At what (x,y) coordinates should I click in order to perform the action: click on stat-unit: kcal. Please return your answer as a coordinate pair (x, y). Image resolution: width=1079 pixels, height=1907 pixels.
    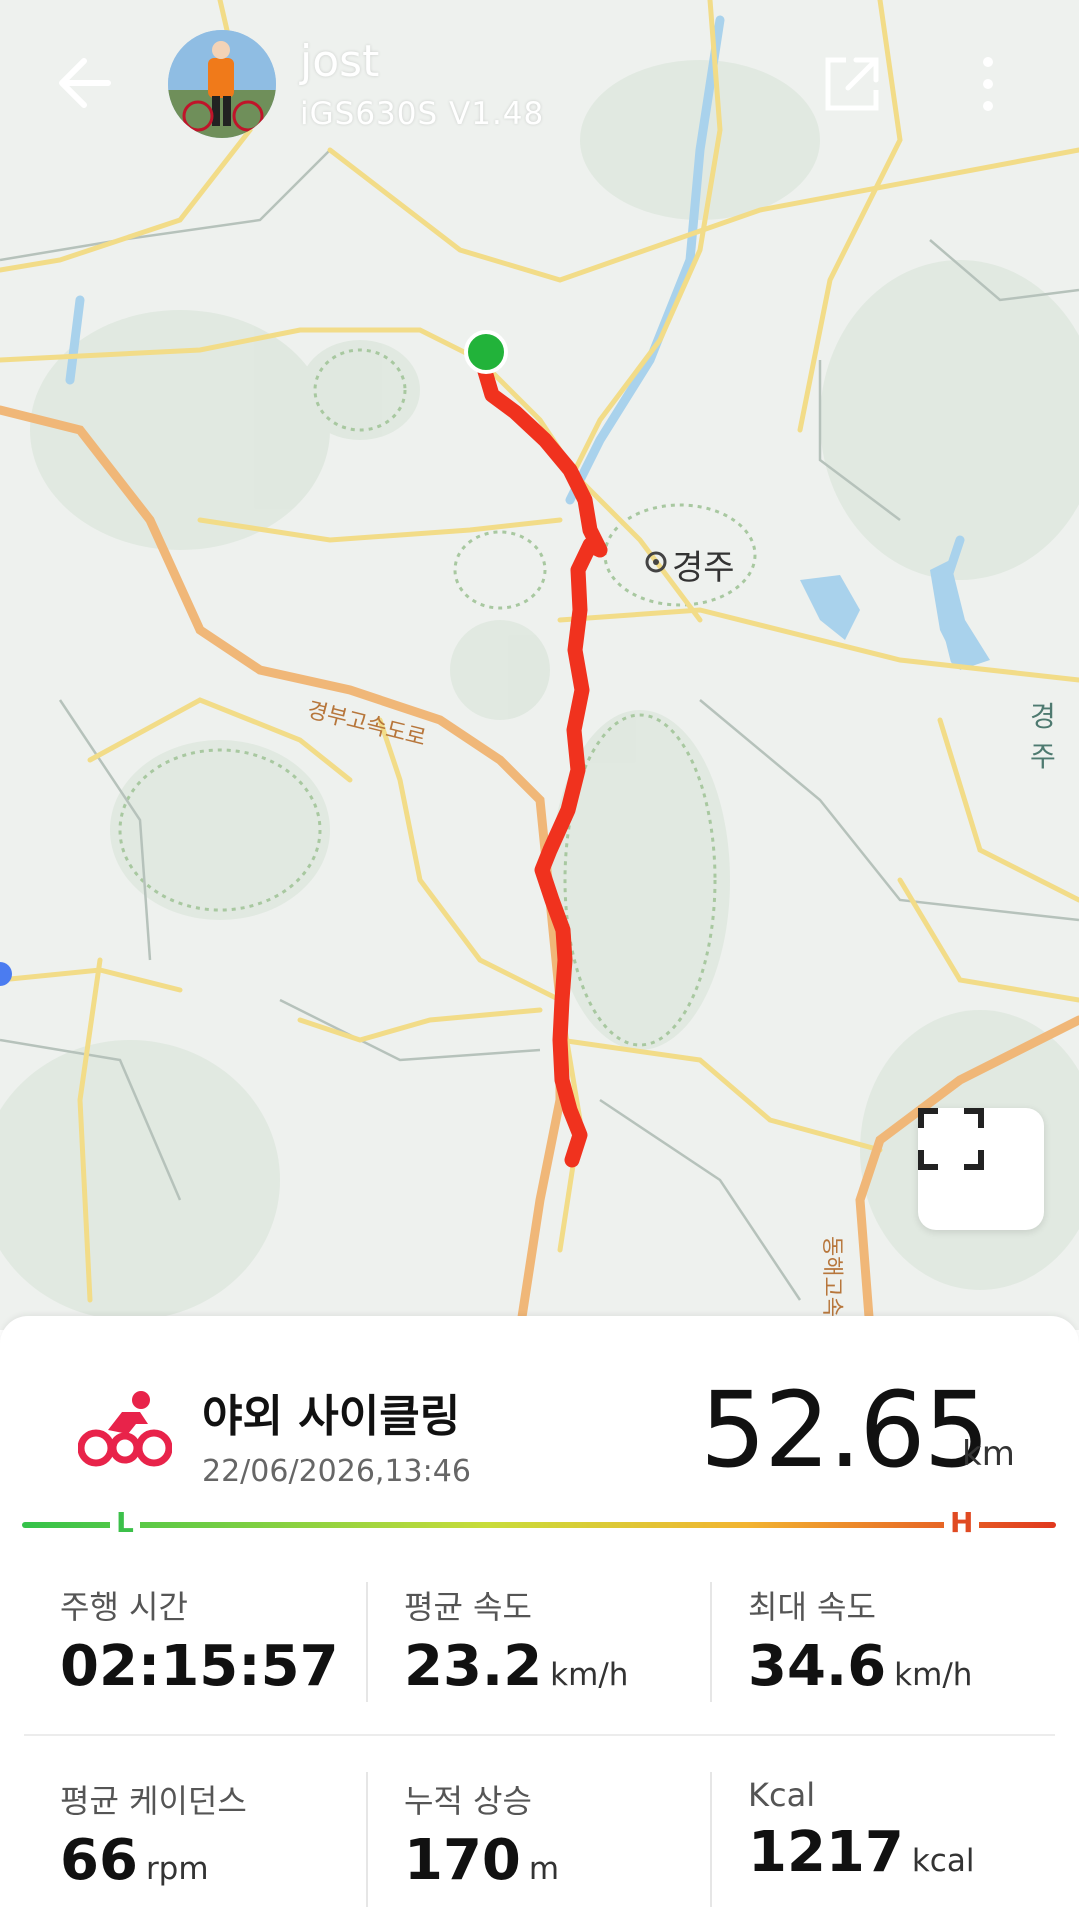
    Looking at the image, I should click on (943, 1861).